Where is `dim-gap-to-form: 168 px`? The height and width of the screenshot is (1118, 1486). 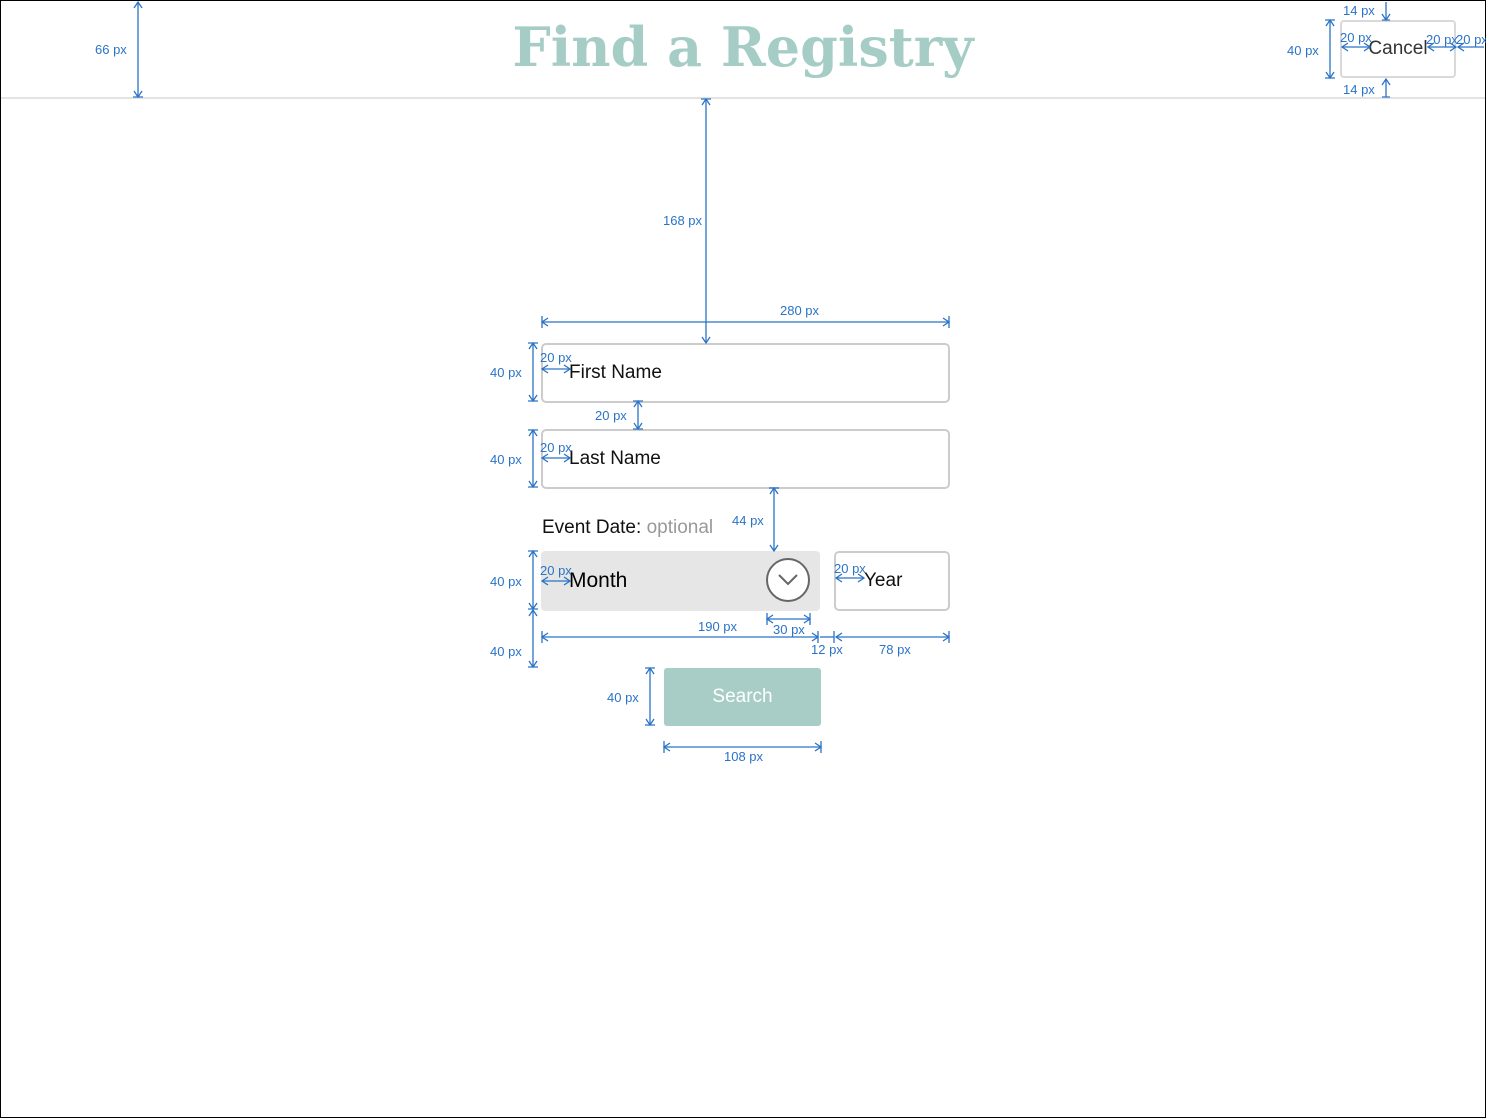
dim-gap-to-form: 168 px is located at coordinates (683, 220).